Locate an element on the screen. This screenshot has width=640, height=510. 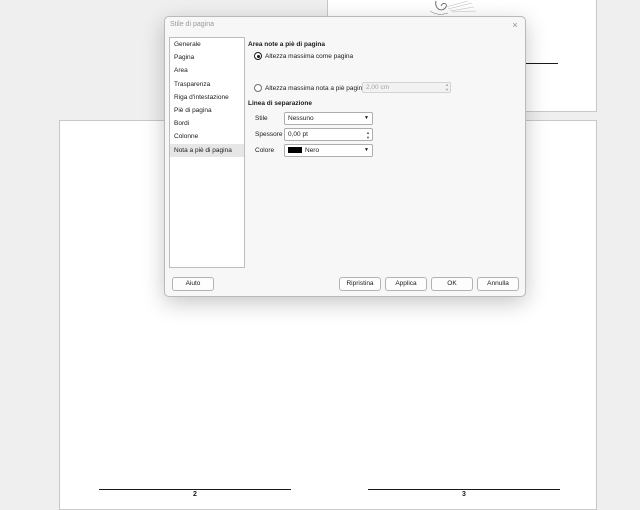
sidebar-item-pie-di-pagina: Piè di pagina is located at coordinates (207, 110).